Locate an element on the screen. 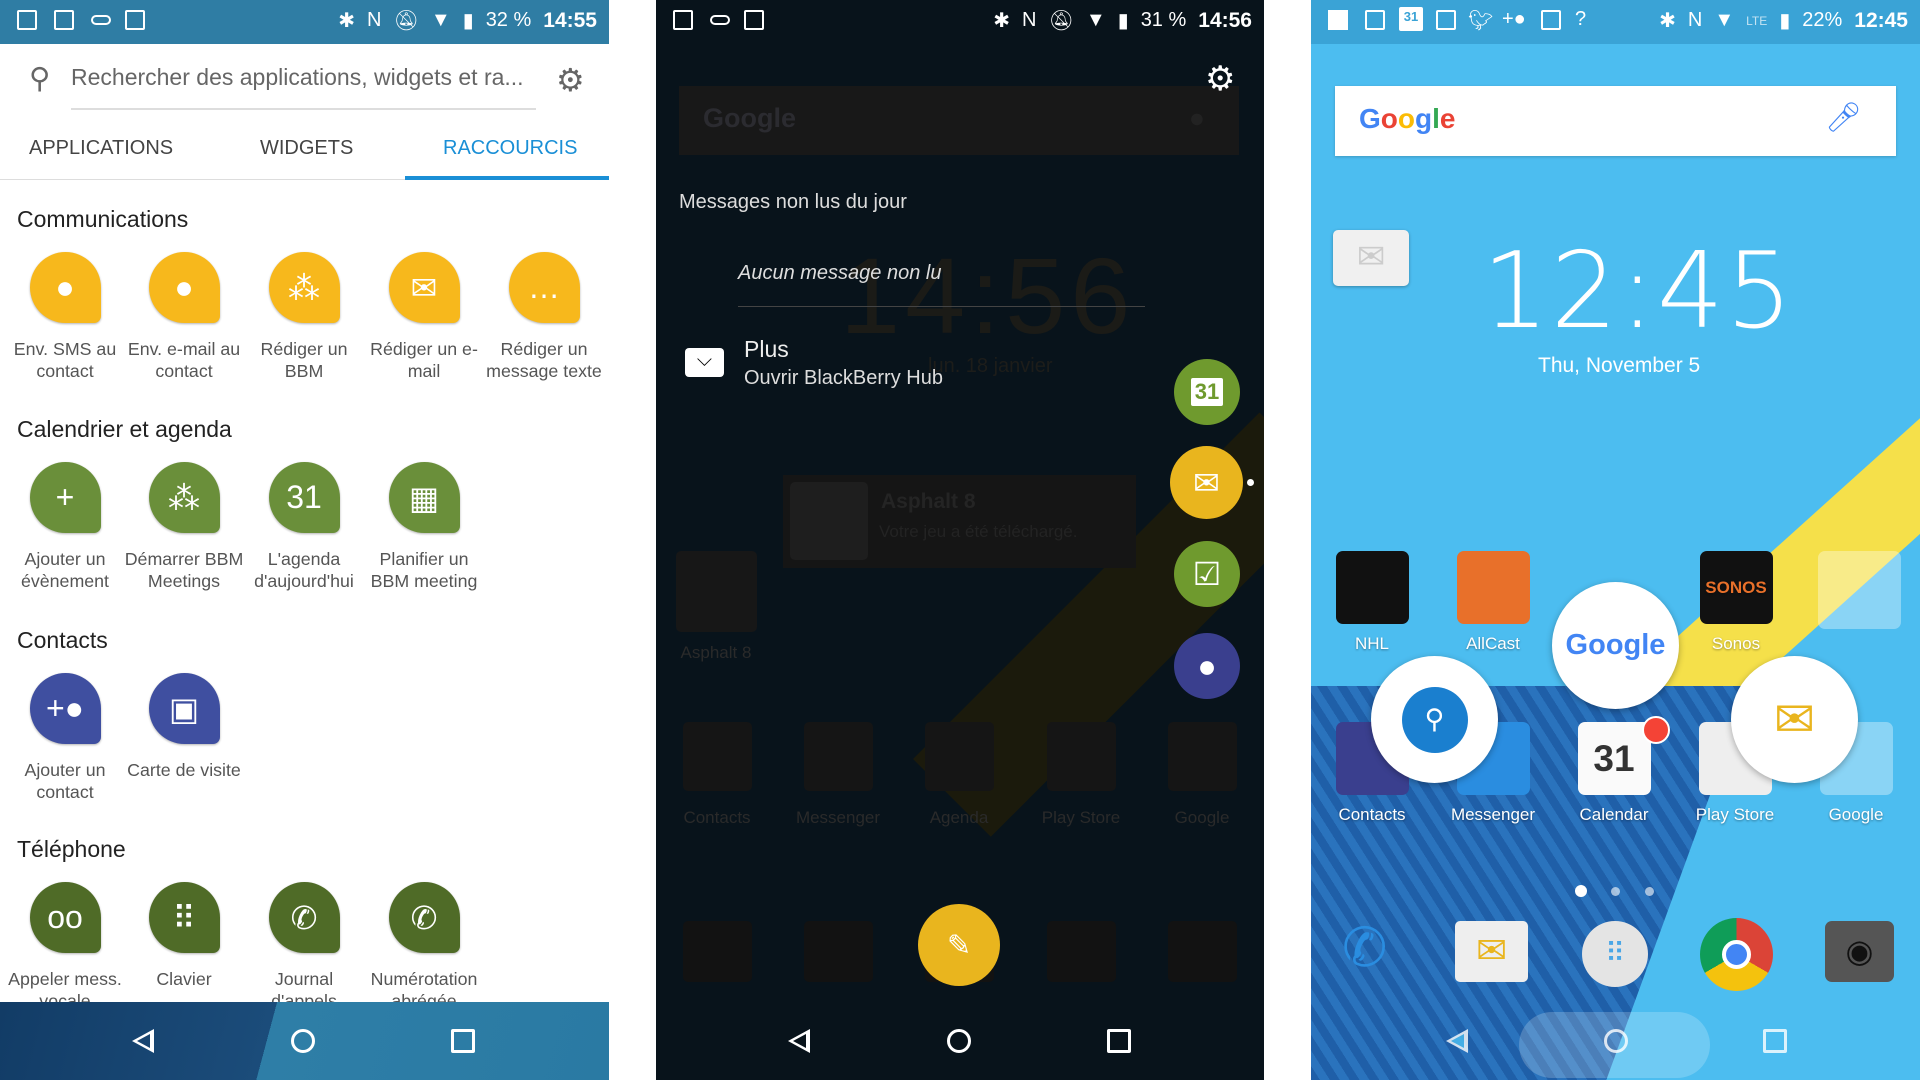 The width and height of the screenshot is (1920, 1080). shortcut-item: ✉ Rédiger un e-mail is located at coordinates (424, 317).